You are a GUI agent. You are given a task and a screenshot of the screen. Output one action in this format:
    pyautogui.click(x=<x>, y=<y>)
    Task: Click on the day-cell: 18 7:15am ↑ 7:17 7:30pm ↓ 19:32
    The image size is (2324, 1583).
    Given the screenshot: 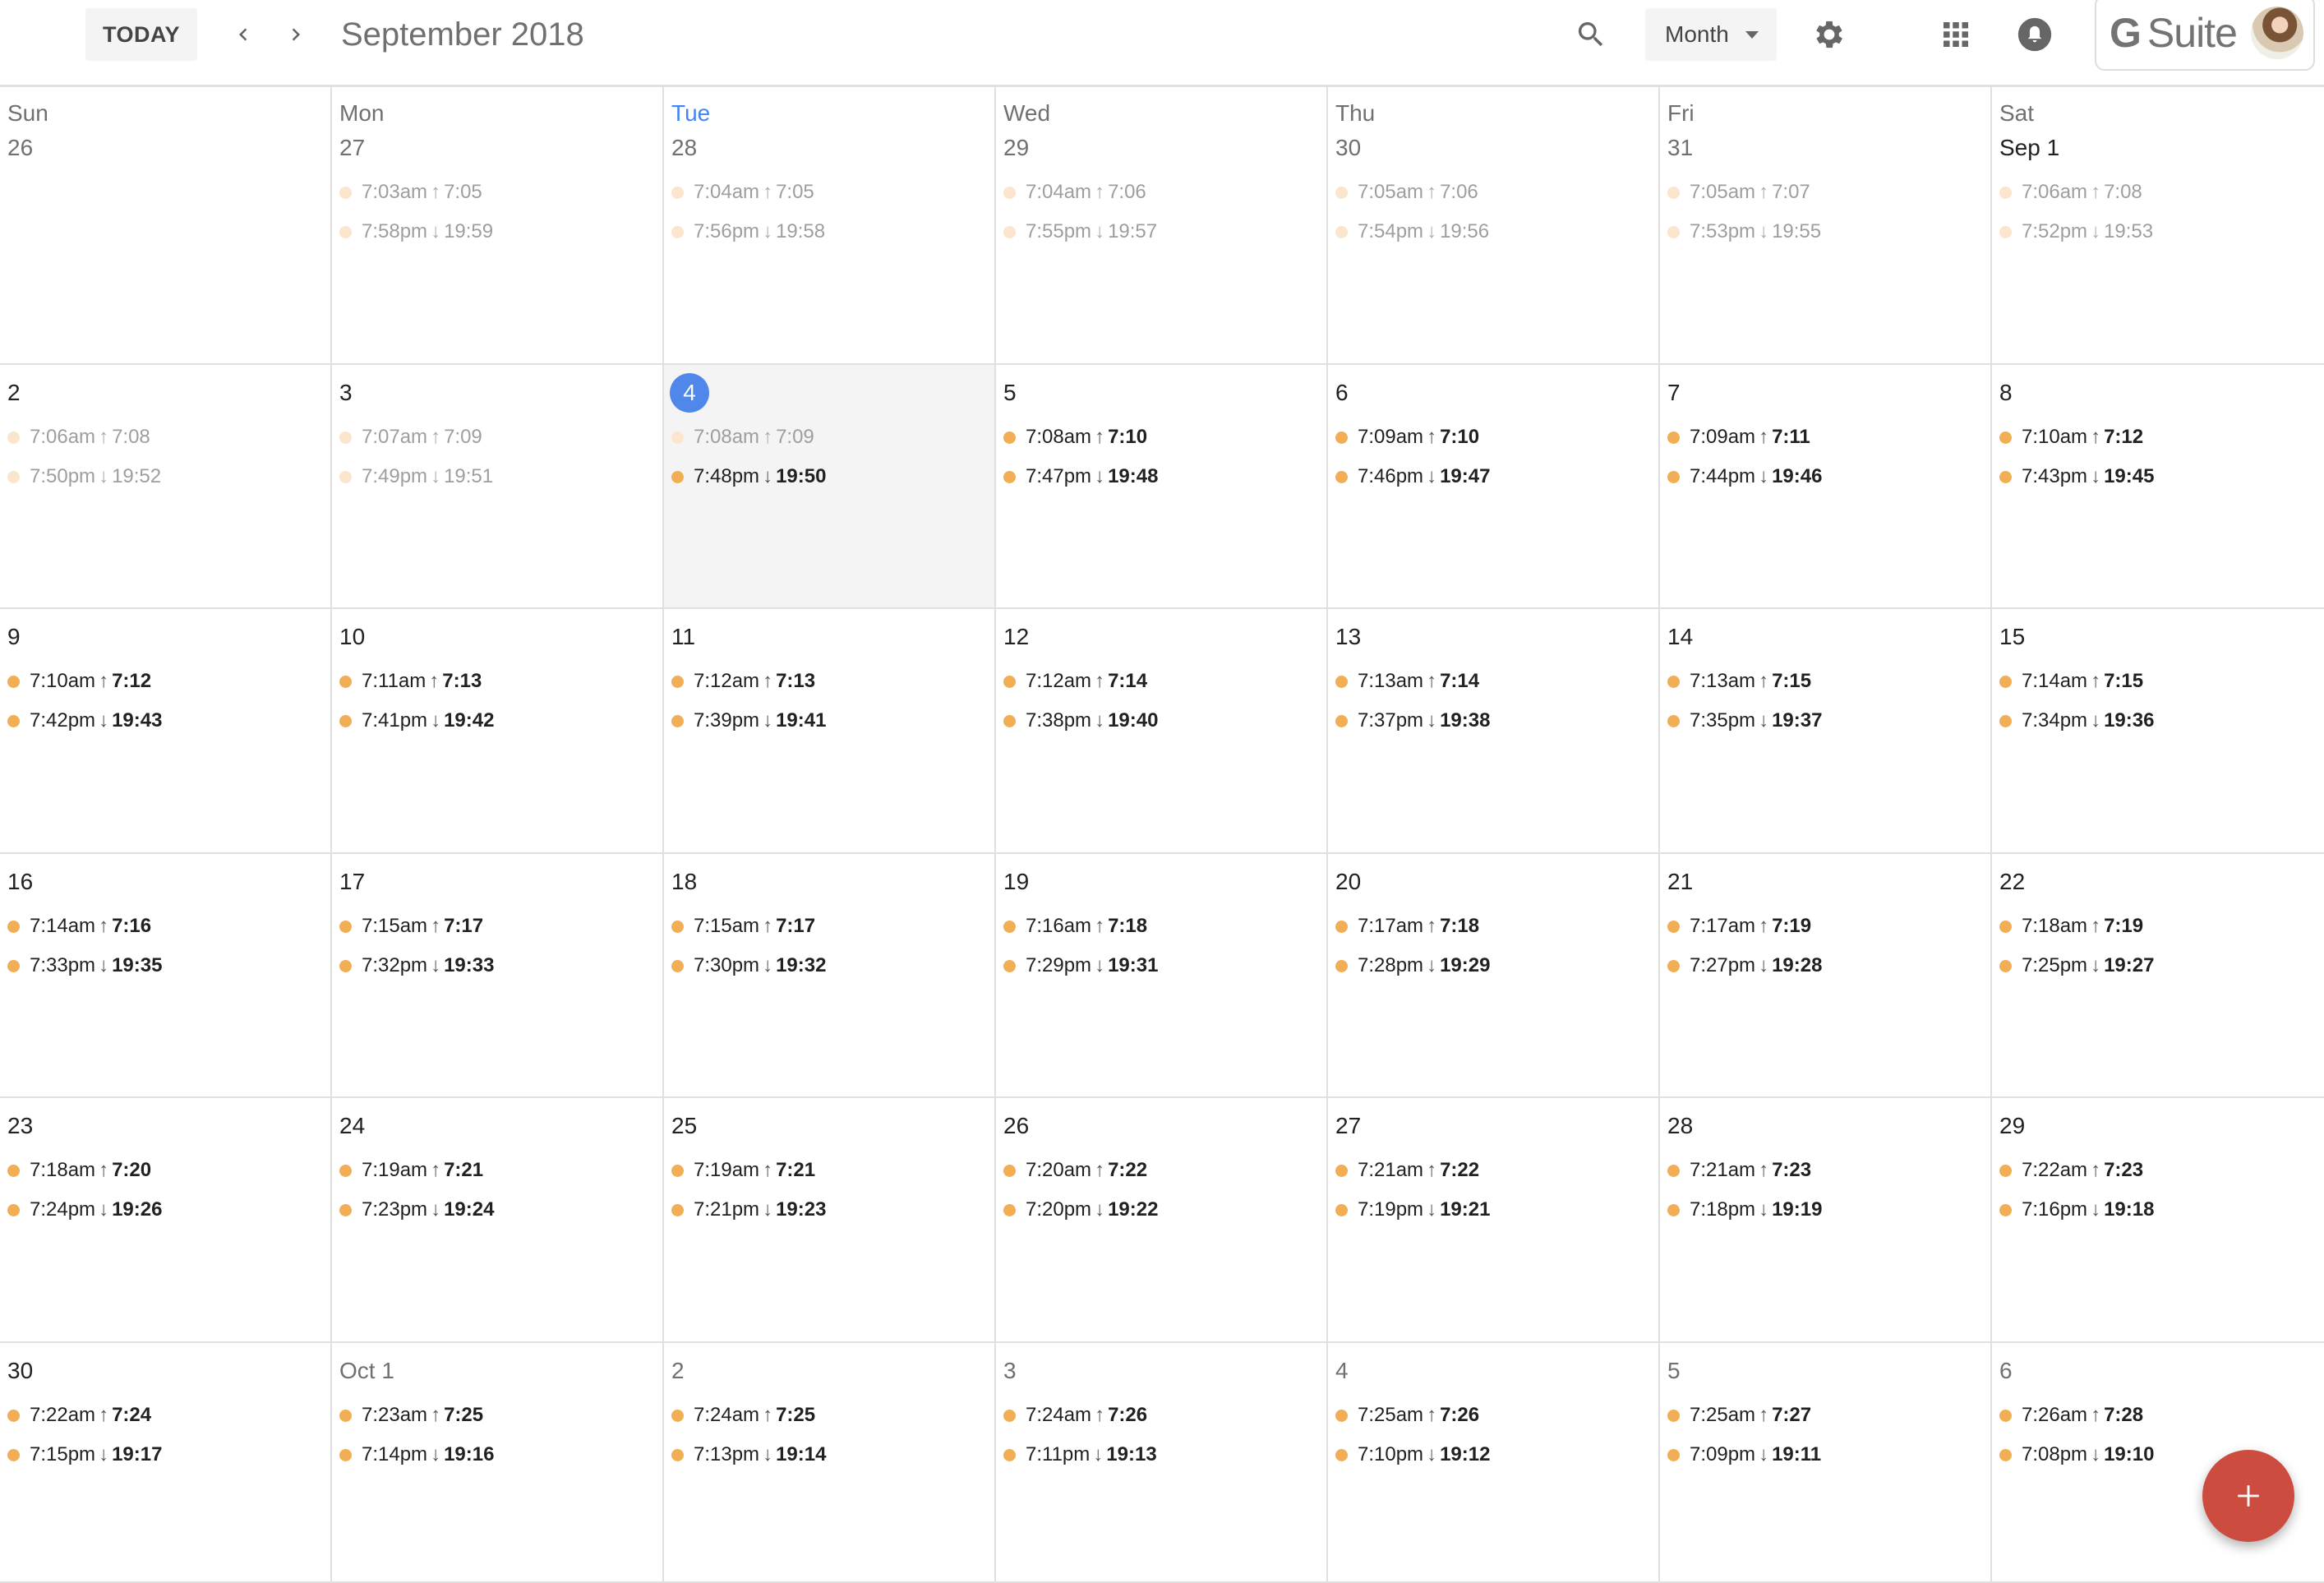 What is the action you would take?
    pyautogui.click(x=830, y=976)
    